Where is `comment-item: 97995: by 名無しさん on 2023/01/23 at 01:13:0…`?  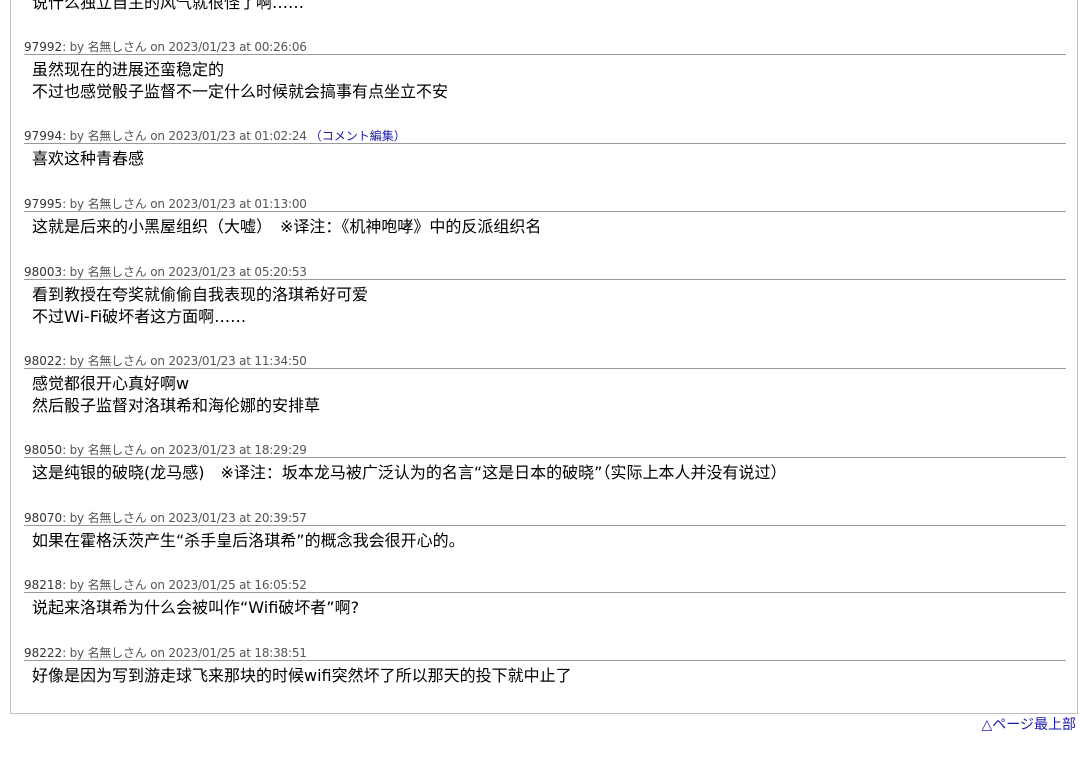
comment-item: 97995: by 名無しさん on 2023/01/23 at 01:13:0… is located at coordinates (545, 217).